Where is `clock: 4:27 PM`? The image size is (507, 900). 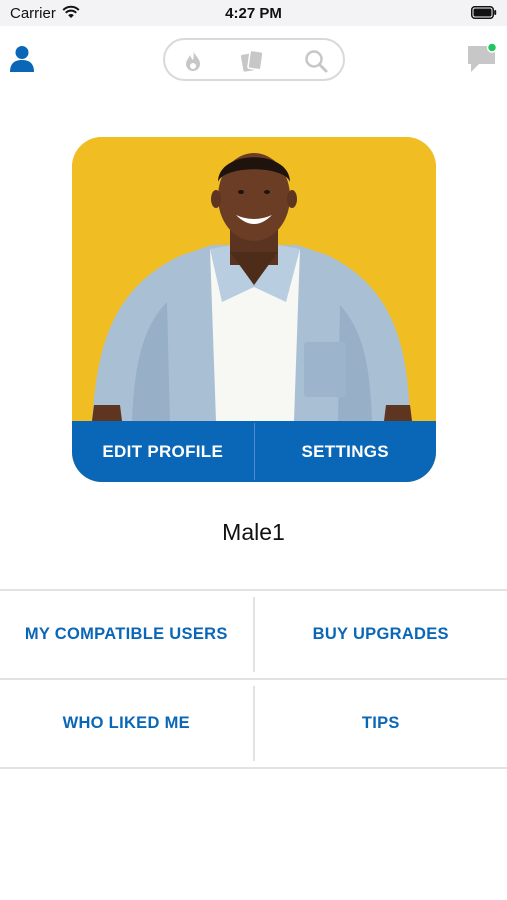
clock: 4:27 PM is located at coordinates (253, 13).